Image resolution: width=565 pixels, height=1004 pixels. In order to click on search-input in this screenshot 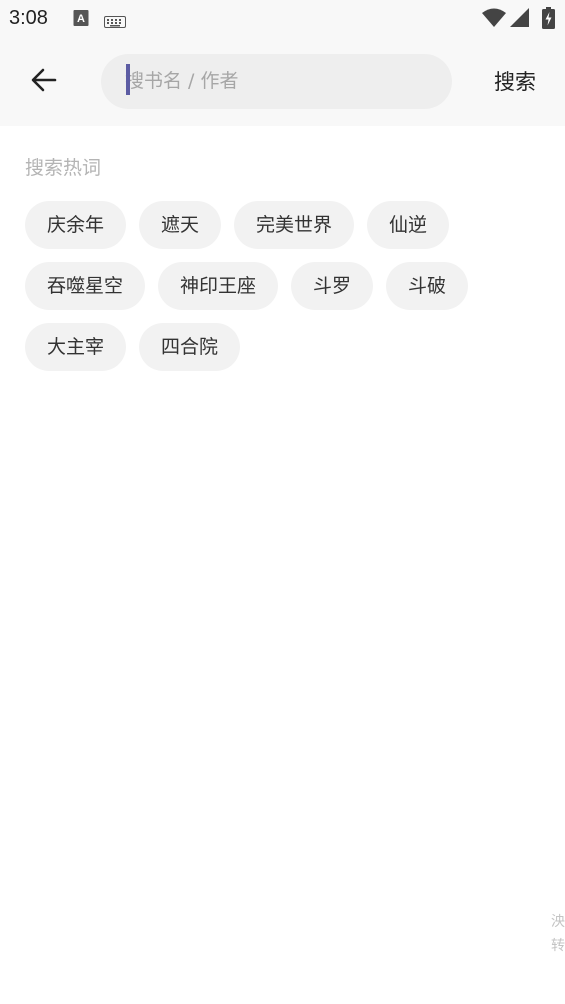, I will do `click(275, 81)`.